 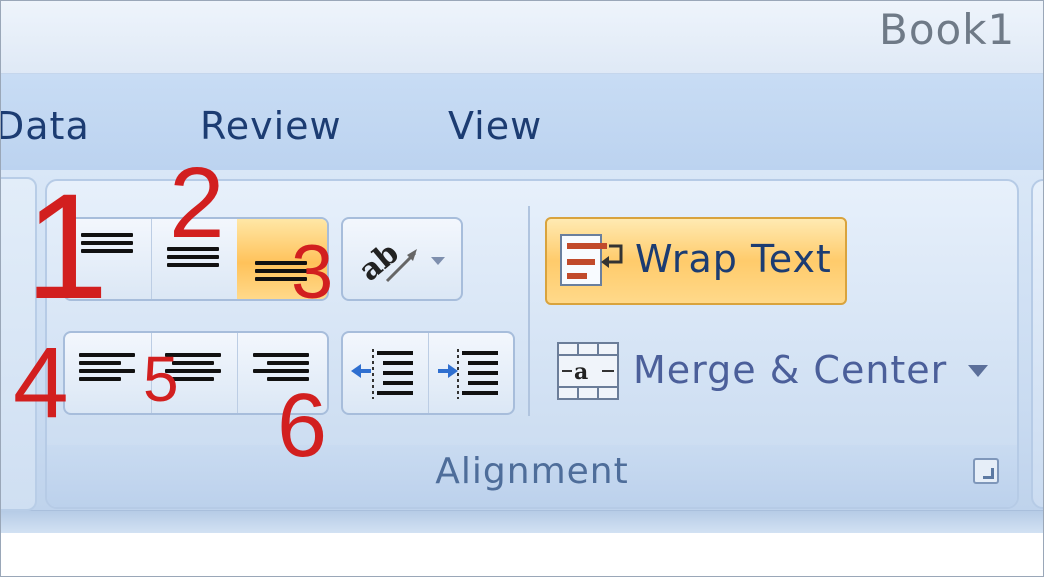 What do you see at coordinates (67, 246) in the screenshot?
I see `annotation-number-1: 1` at bounding box center [67, 246].